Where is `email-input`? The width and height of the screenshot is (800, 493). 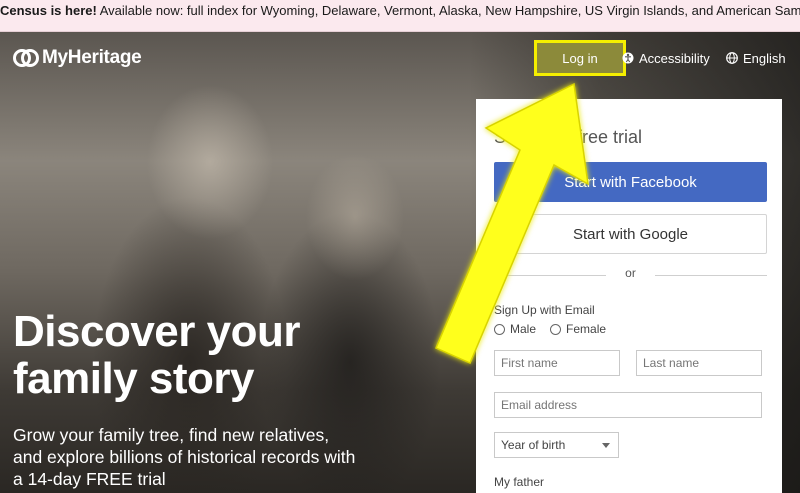 email-input is located at coordinates (628, 405).